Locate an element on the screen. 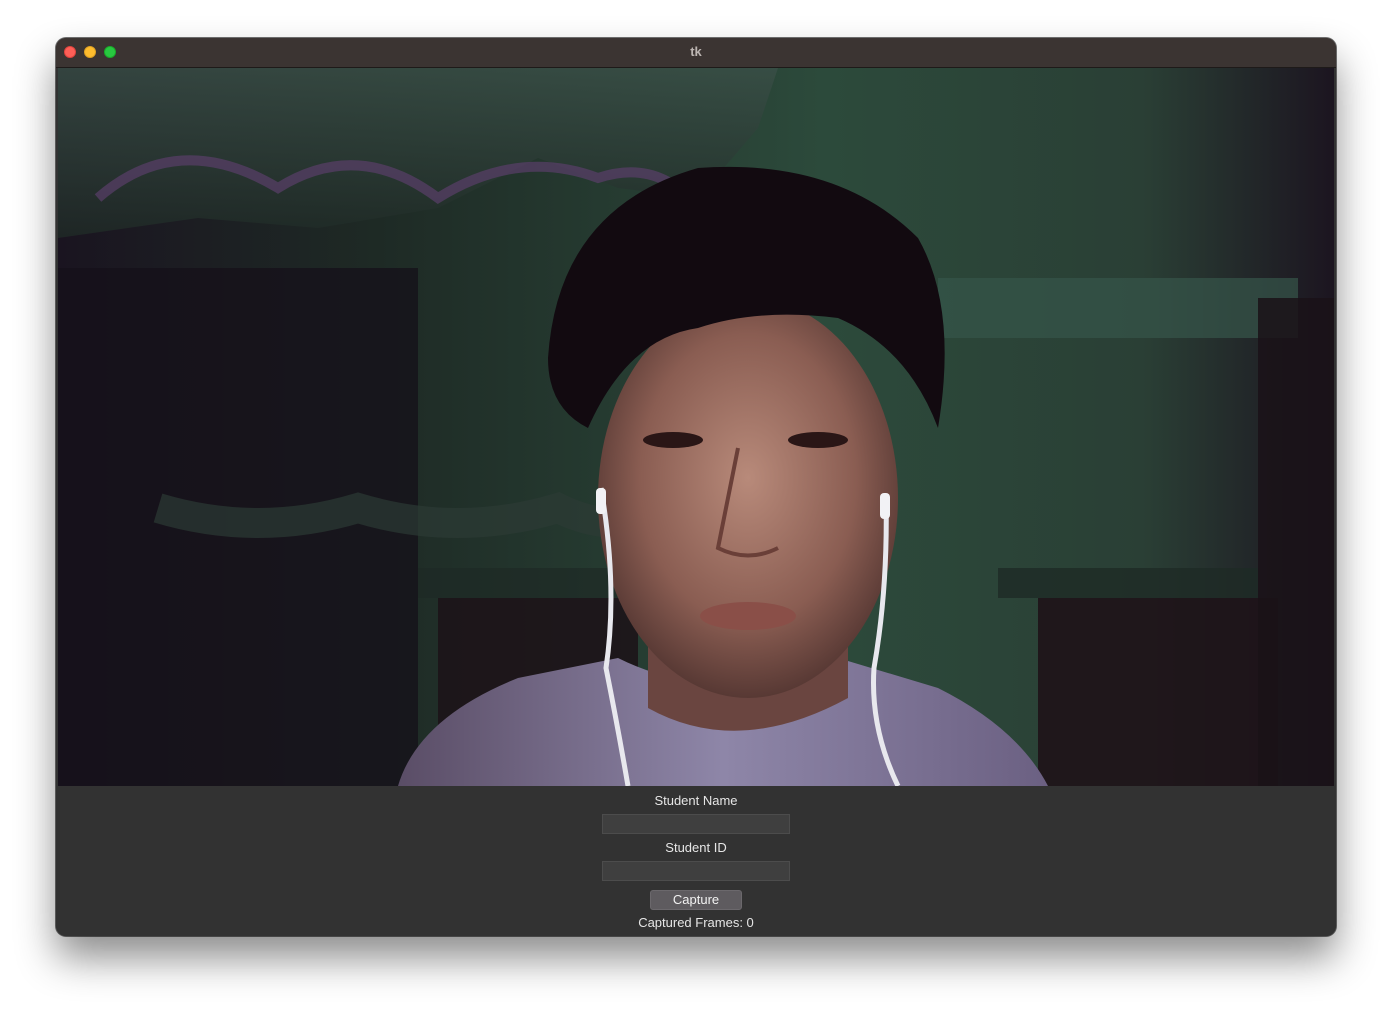 Image resolution: width=1392 pixels, height=1010 pixels. title-bar: tk is located at coordinates (696, 53).